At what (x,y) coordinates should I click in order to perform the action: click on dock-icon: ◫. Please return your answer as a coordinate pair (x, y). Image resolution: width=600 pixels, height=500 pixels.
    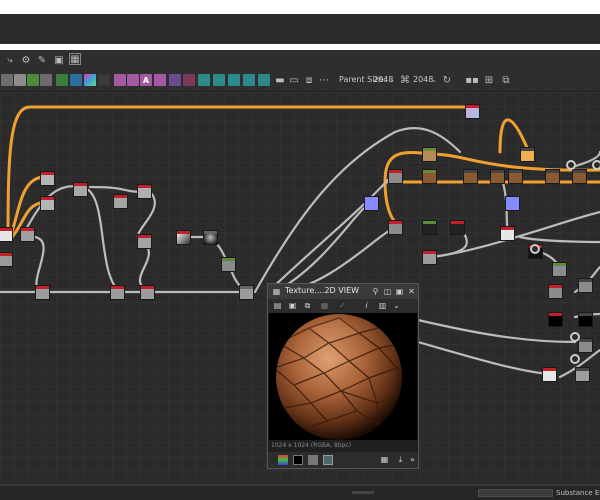
    Looking at the image, I should click on (387, 291).